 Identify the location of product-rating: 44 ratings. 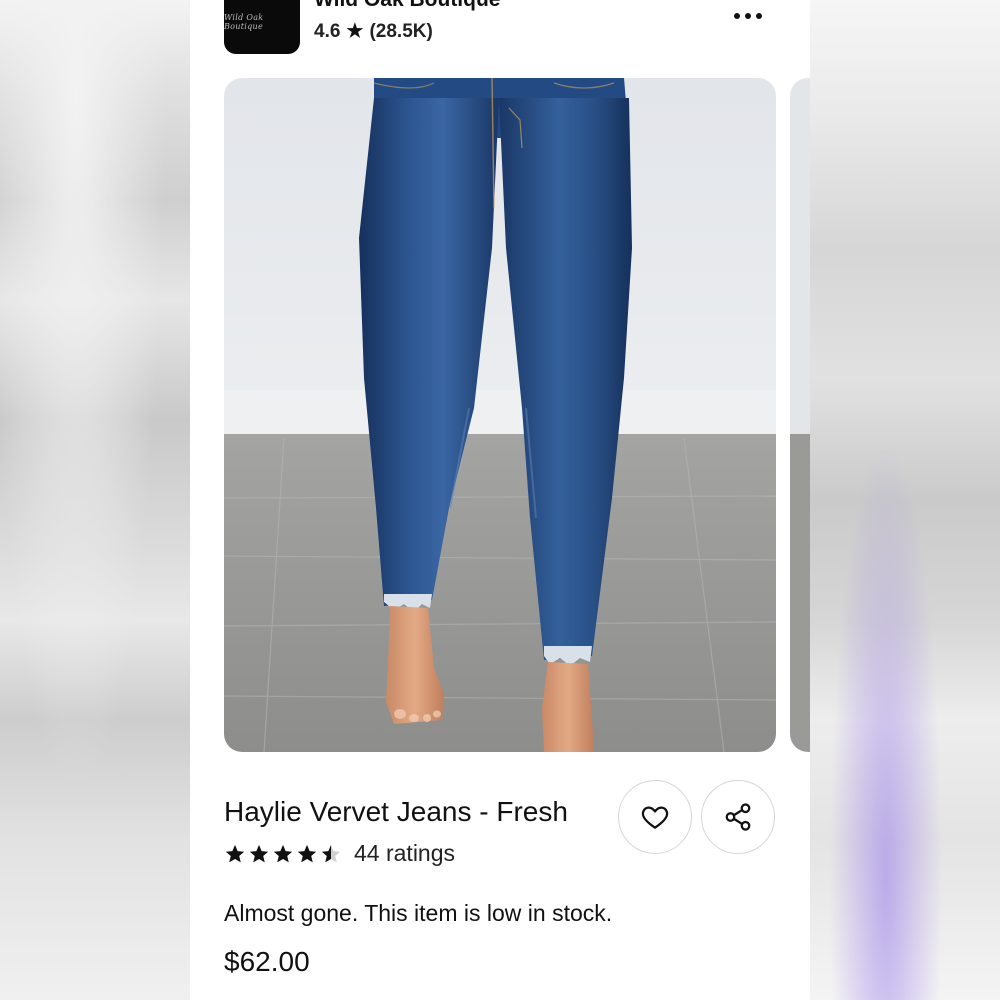
(339, 853).